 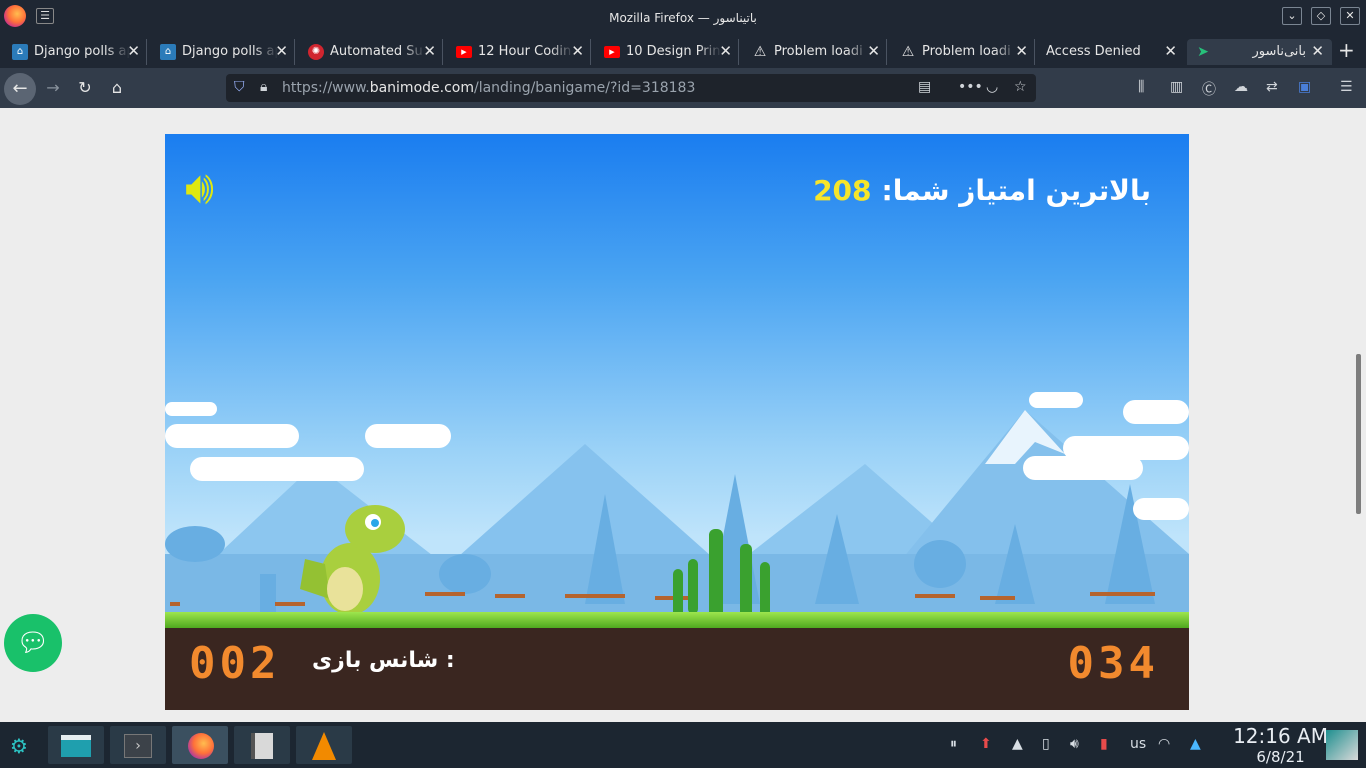 What do you see at coordinates (970, 87) in the screenshot?
I see `page-actions-icon: •••` at bounding box center [970, 87].